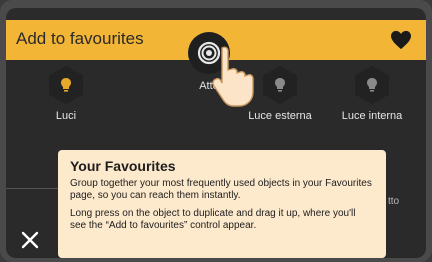 Image resolution: width=432 pixels, height=262 pixels. Describe the element at coordinates (123, 166) in the screenshot. I see `tooltip-title: Your Favourites` at that location.